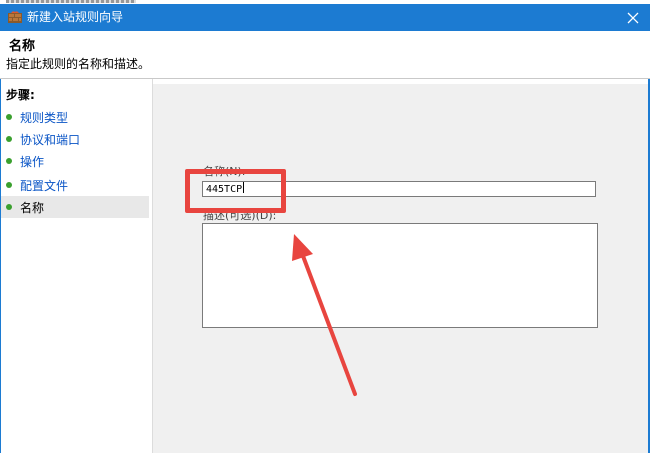 The image size is (650, 453). What do you see at coordinates (75, 161) in the screenshot?
I see `step-action: 操作` at bounding box center [75, 161].